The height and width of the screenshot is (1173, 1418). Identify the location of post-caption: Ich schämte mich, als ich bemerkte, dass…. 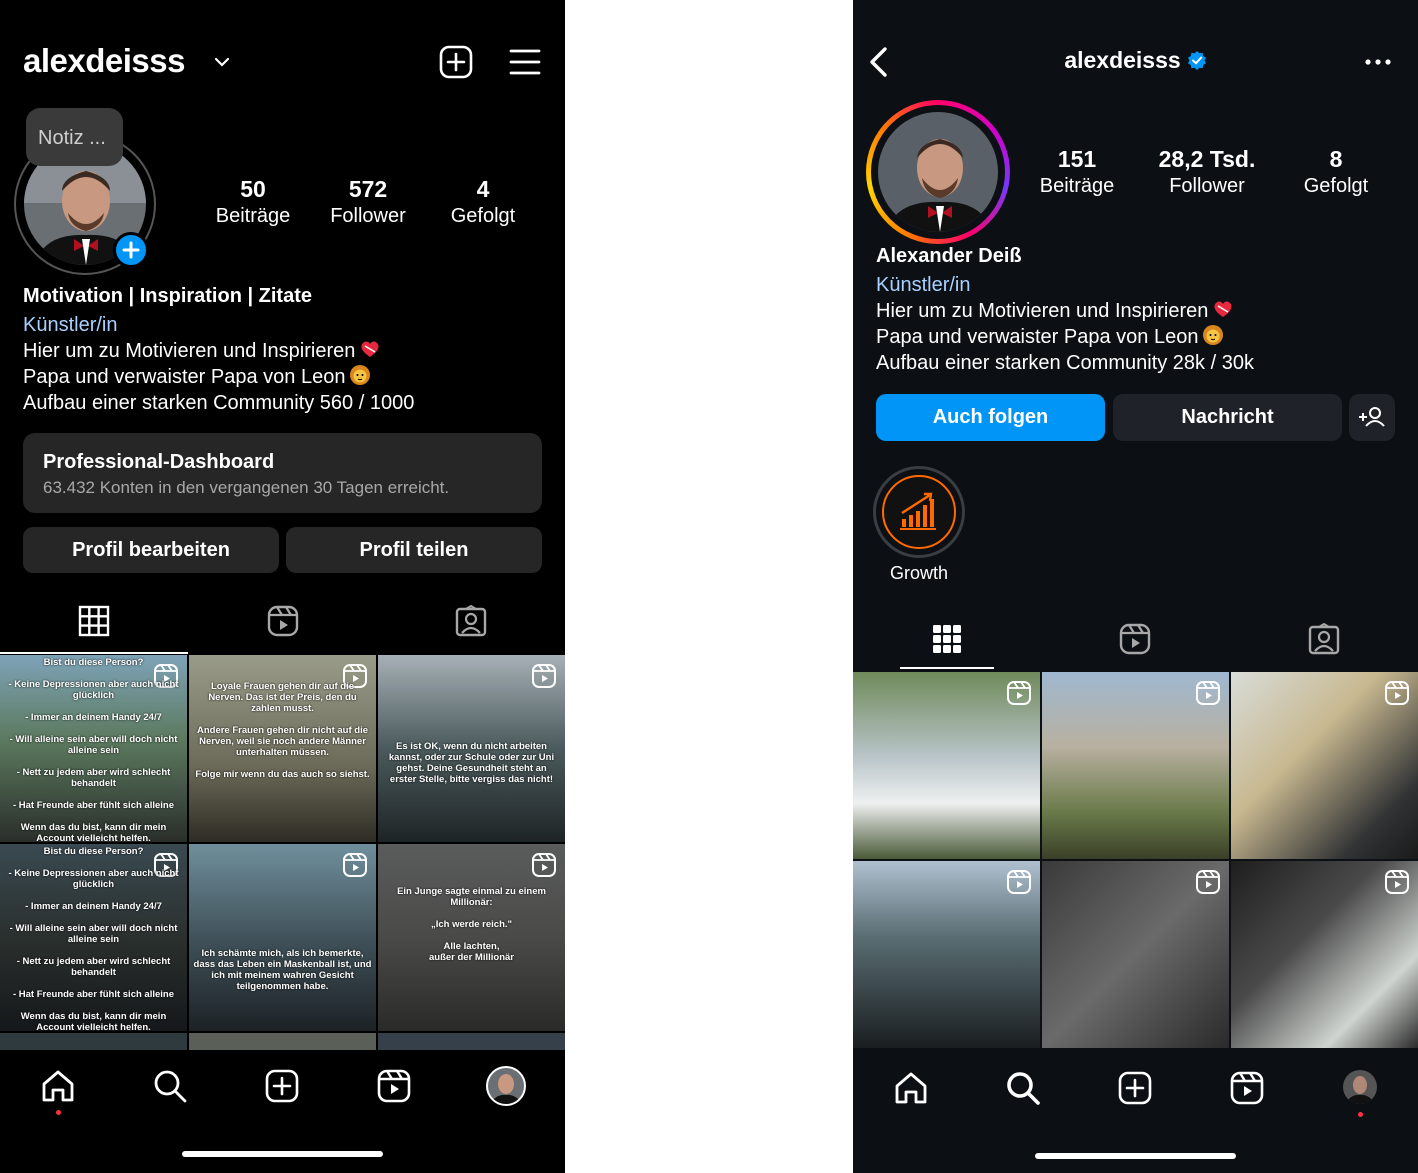
(282, 970).